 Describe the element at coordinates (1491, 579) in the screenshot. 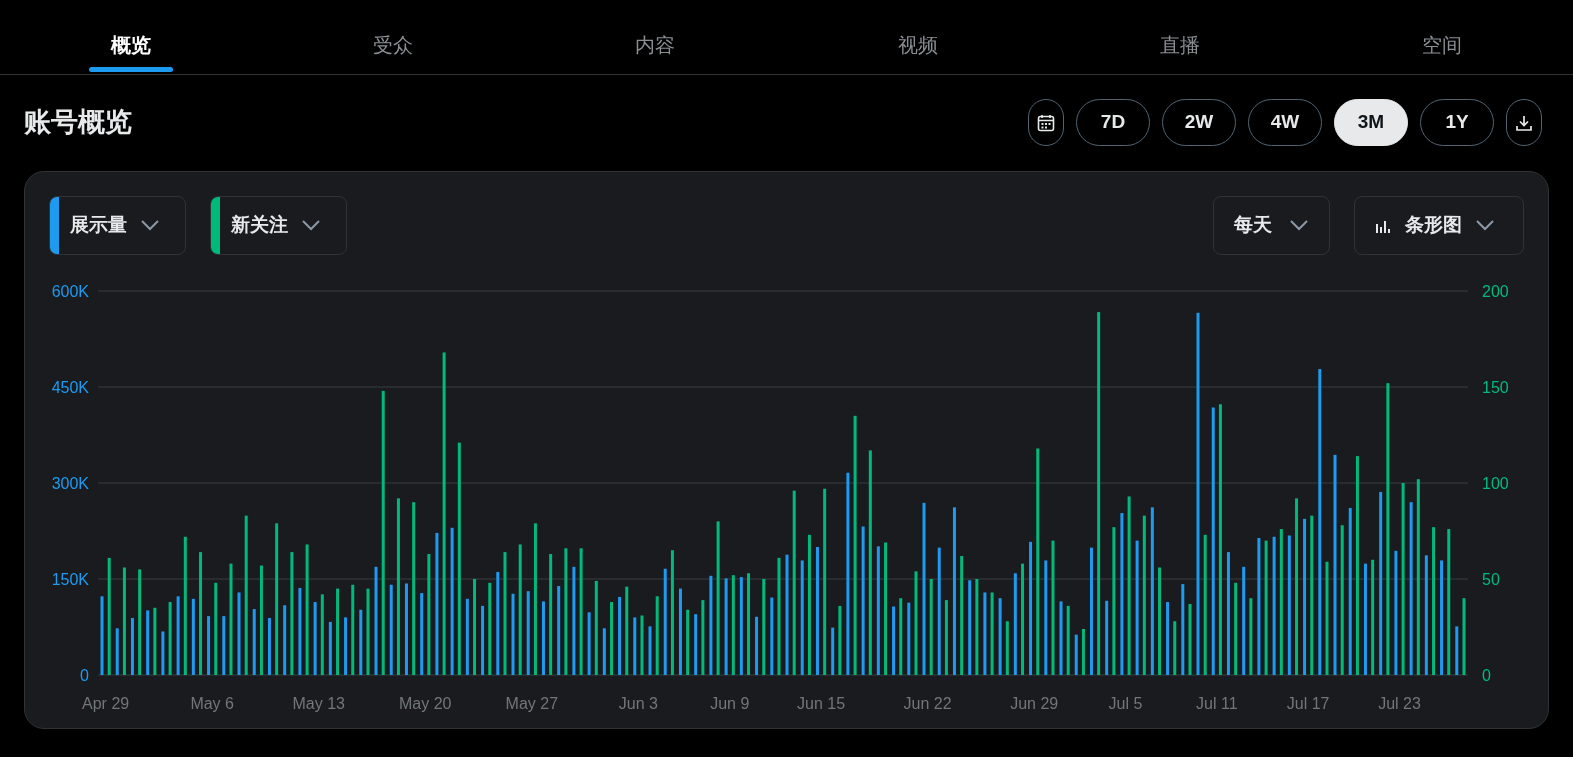

I see `right-axis-label: 50` at that location.